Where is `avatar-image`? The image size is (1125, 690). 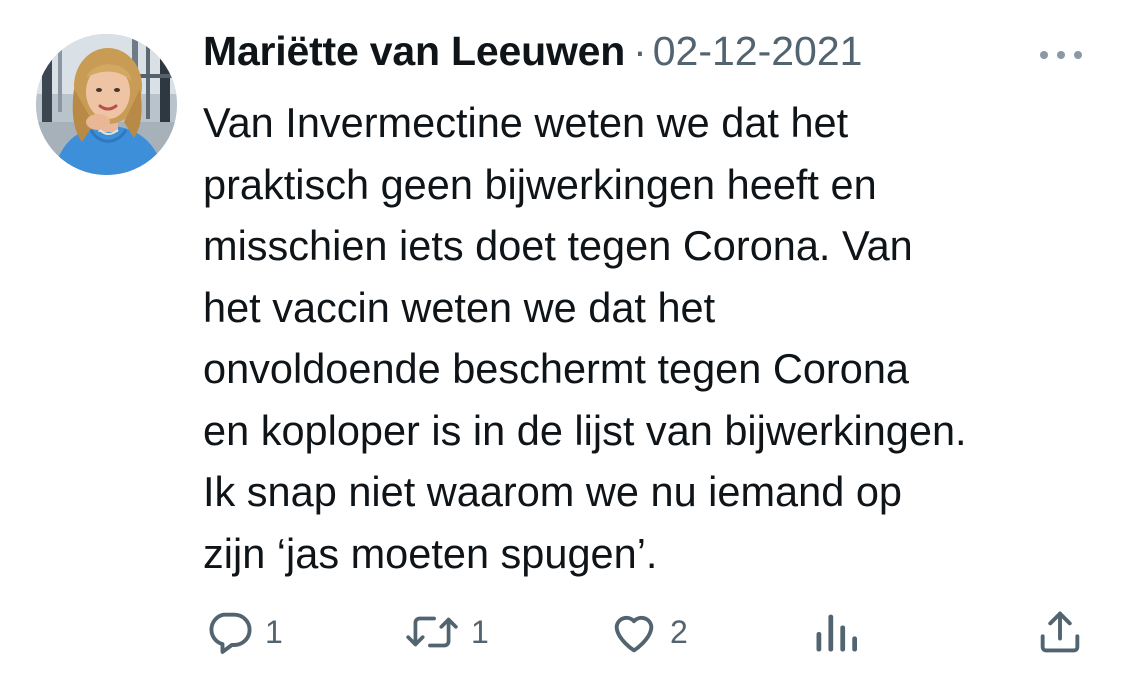 avatar-image is located at coordinates (106, 104).